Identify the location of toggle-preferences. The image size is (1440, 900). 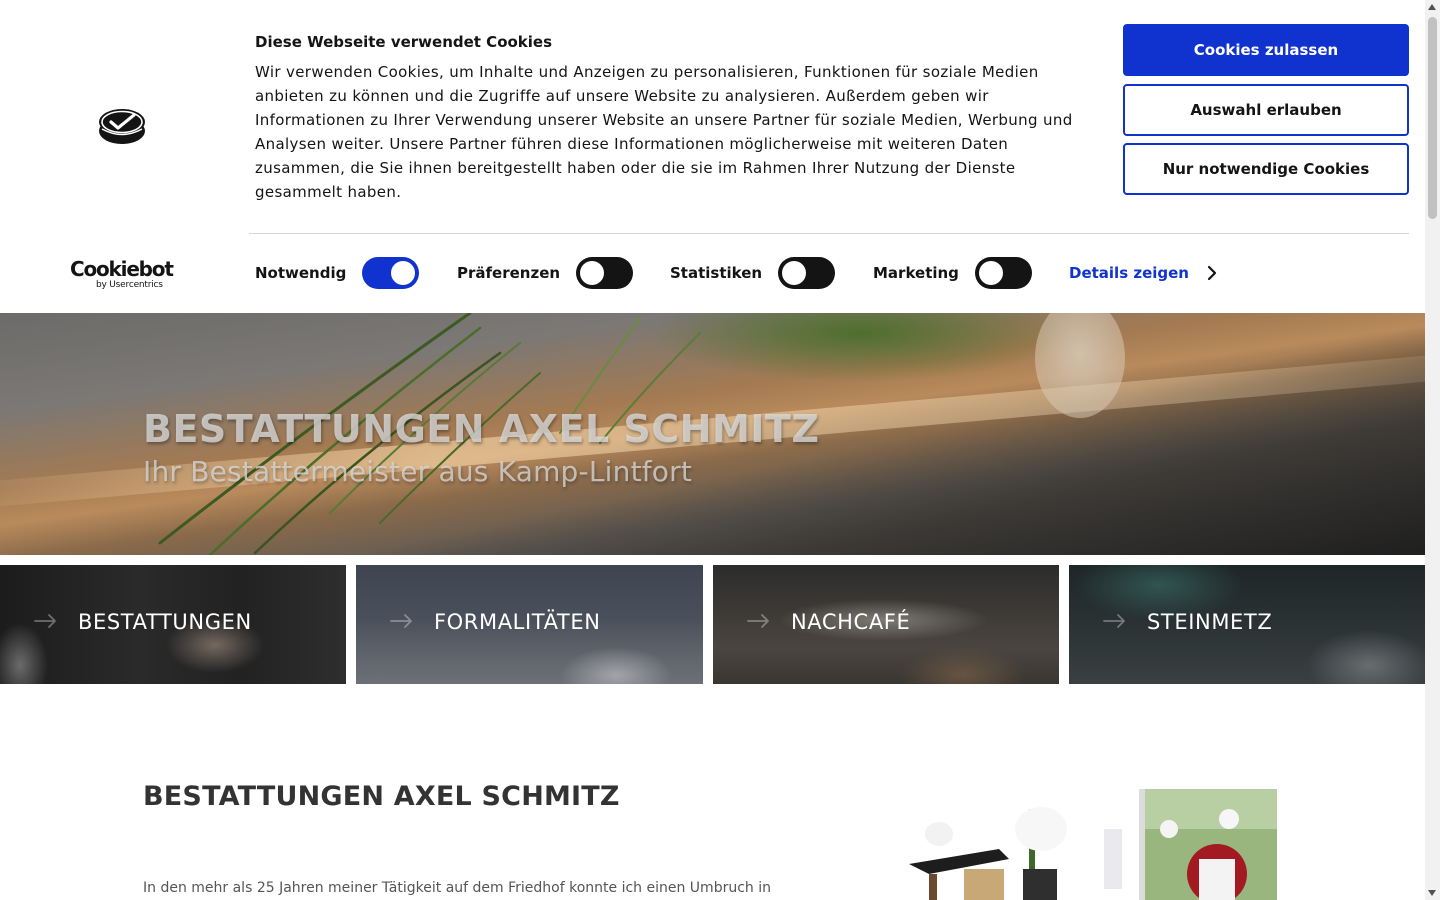
(604, 273).